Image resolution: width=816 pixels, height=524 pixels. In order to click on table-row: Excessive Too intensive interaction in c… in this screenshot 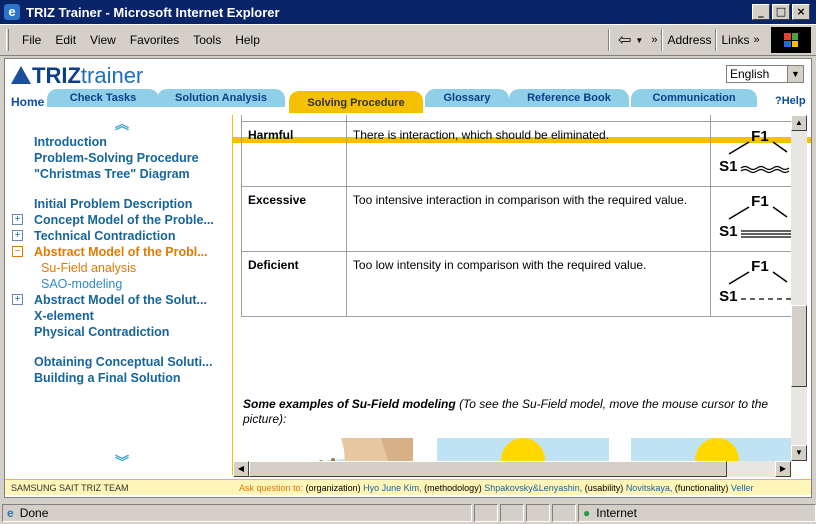, I will do `click(516, 219)`.